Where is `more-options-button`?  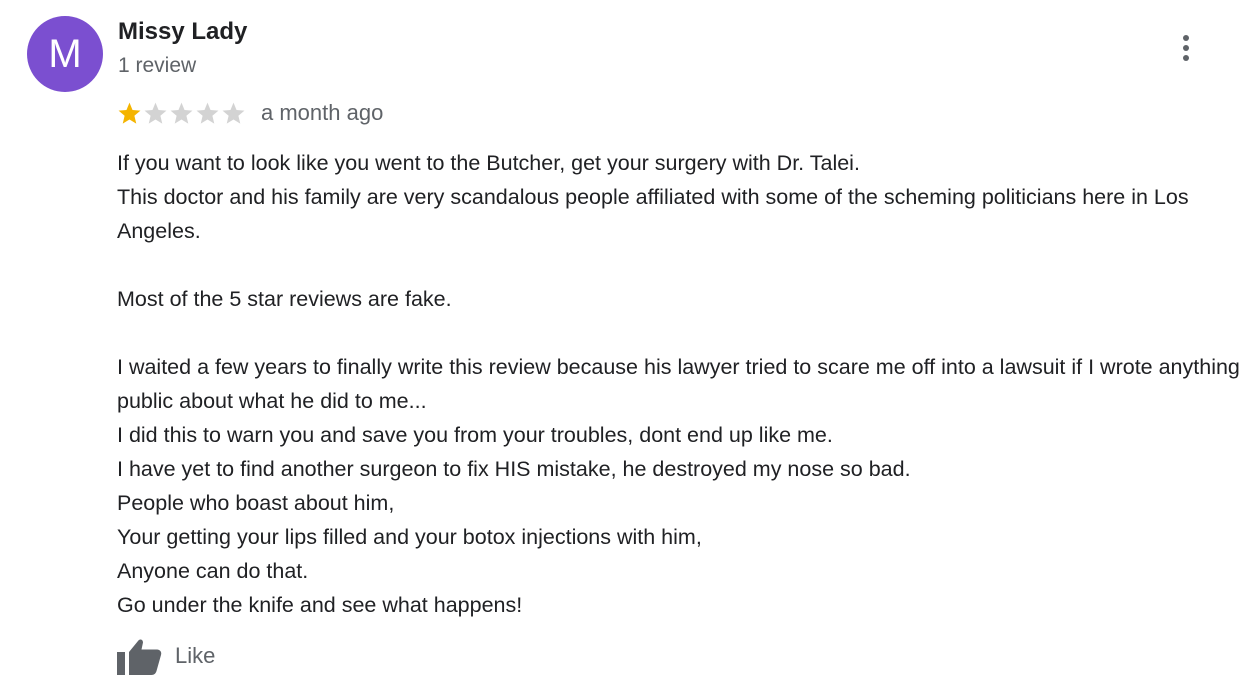 more-options-button is located at coordinates (1186, 48).